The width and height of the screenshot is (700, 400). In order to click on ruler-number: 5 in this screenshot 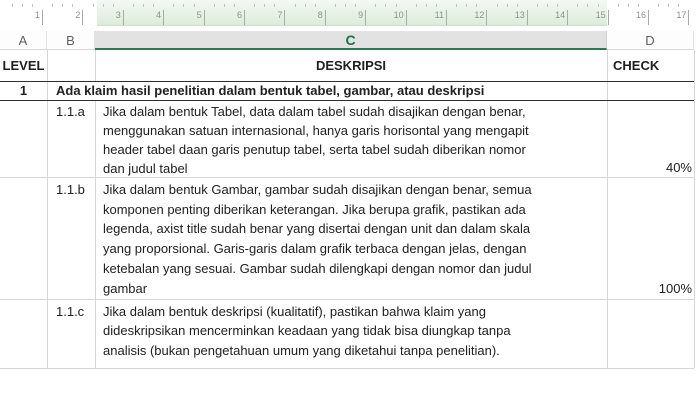, I will do `click(199, 15)`.